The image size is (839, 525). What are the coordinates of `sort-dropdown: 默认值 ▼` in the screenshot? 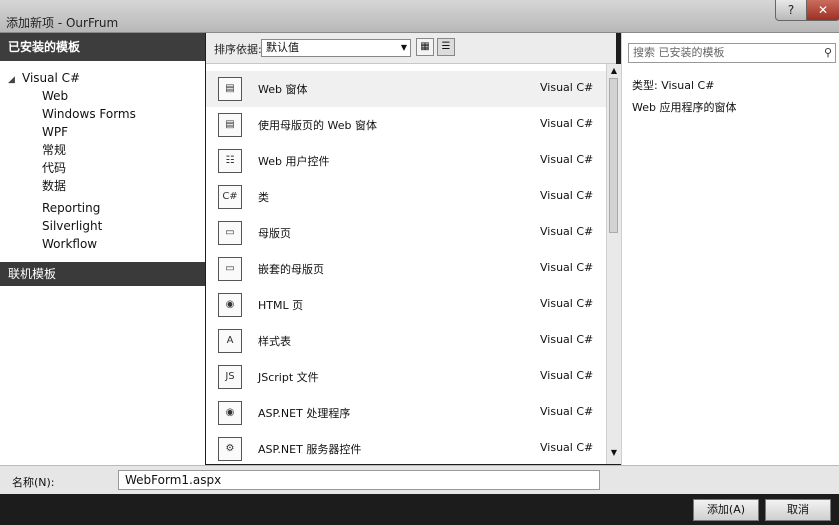 It's located at (336, 48).